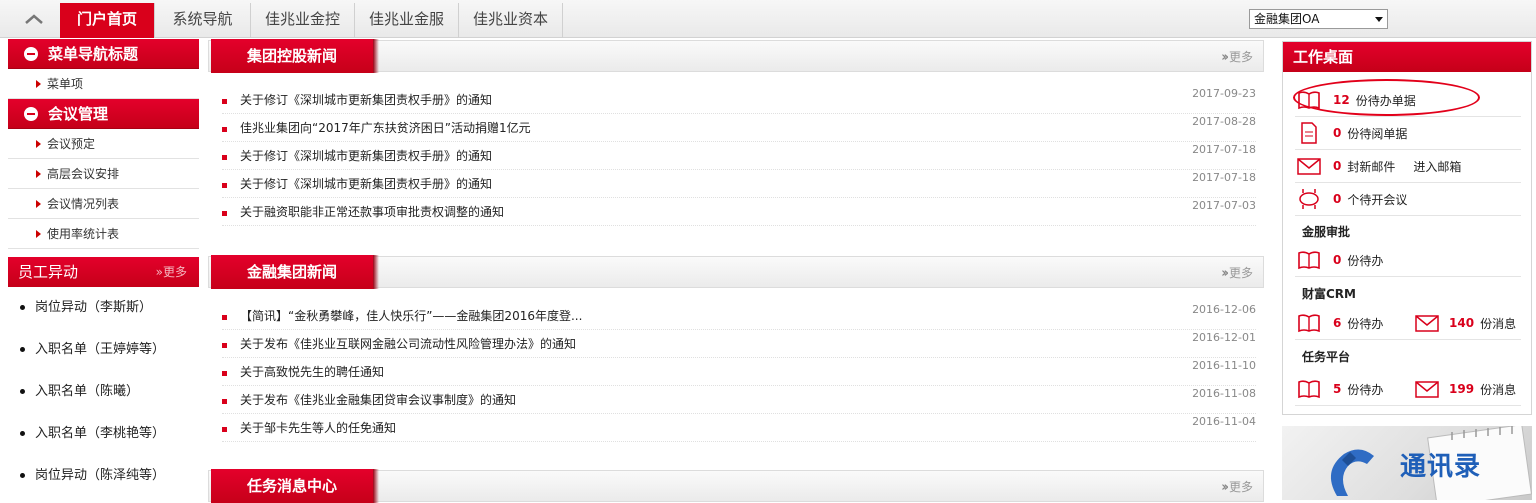 The width and height of the screenshot is (1536, 503). Describe the element at coordinates (1371, 166) in the screenshot. I see `new-mail-label: 封新邮件` at that location.